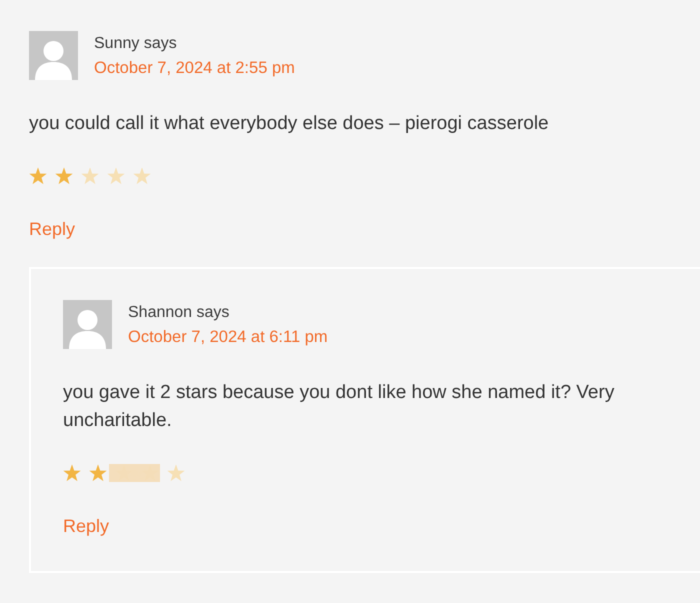 The height and width of the screenshot is (603, 700). I want to click on comment-author: Shannon says, so click(179, 313).